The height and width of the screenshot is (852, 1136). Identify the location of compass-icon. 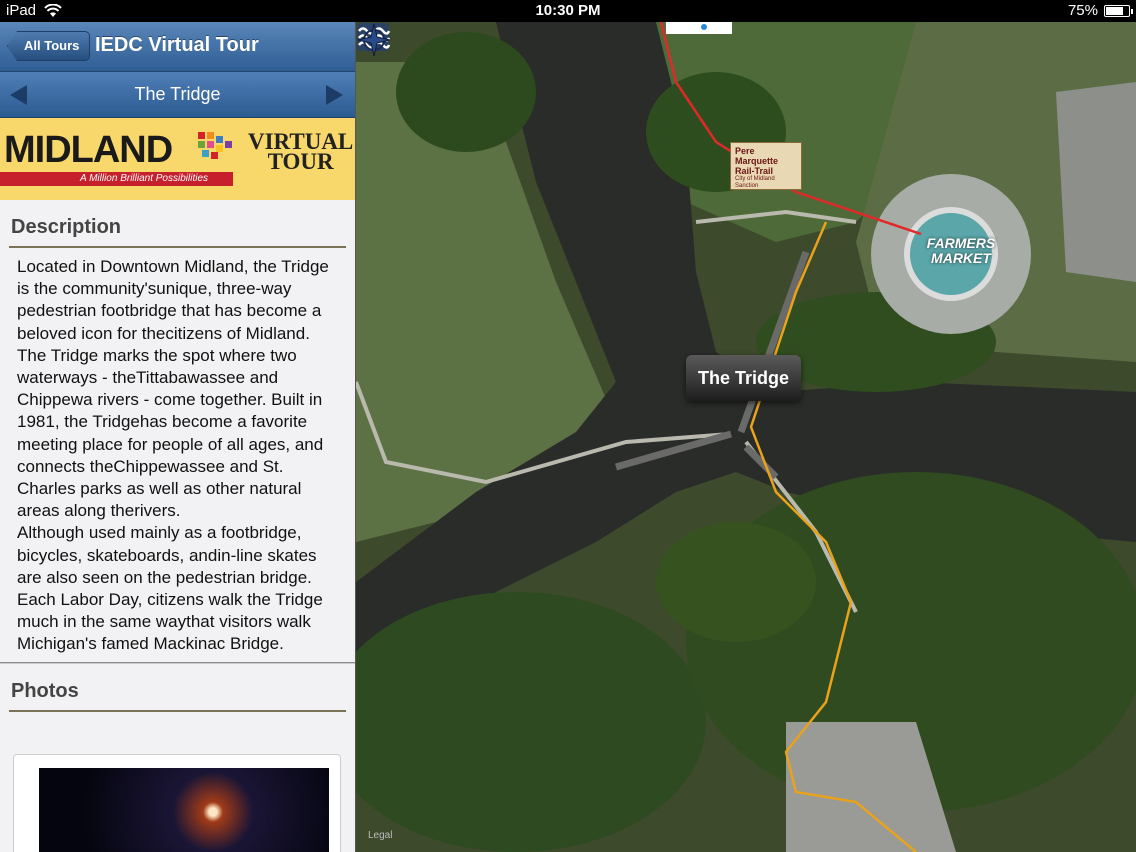
(374, 40).